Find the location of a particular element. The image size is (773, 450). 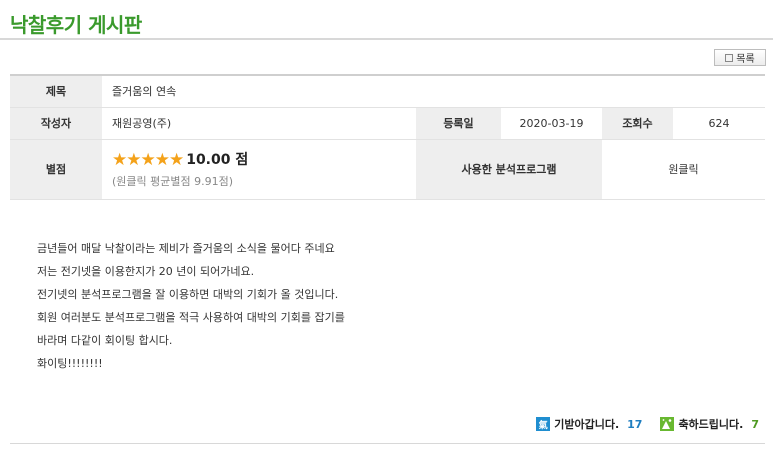

date-header: 등록일 is located at coordinates (458, 123).